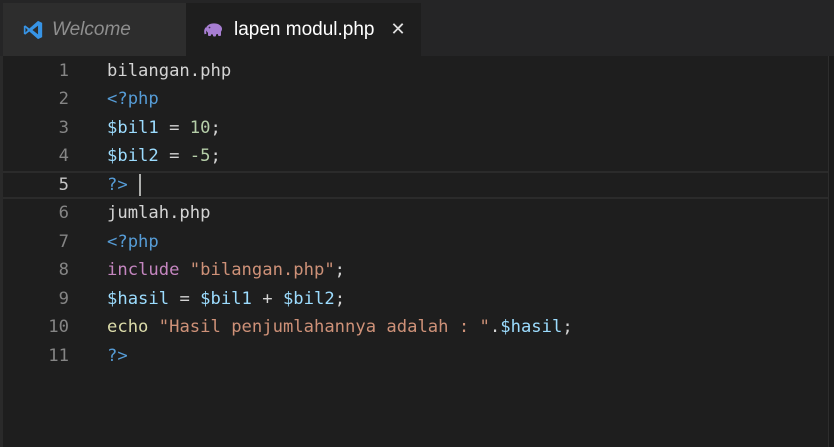 Image resolution: width=834 pixels, height=447 pixels. Describe the element at coordinates (63, 298) in the screenshot. I see `line-number: 9` at that location.